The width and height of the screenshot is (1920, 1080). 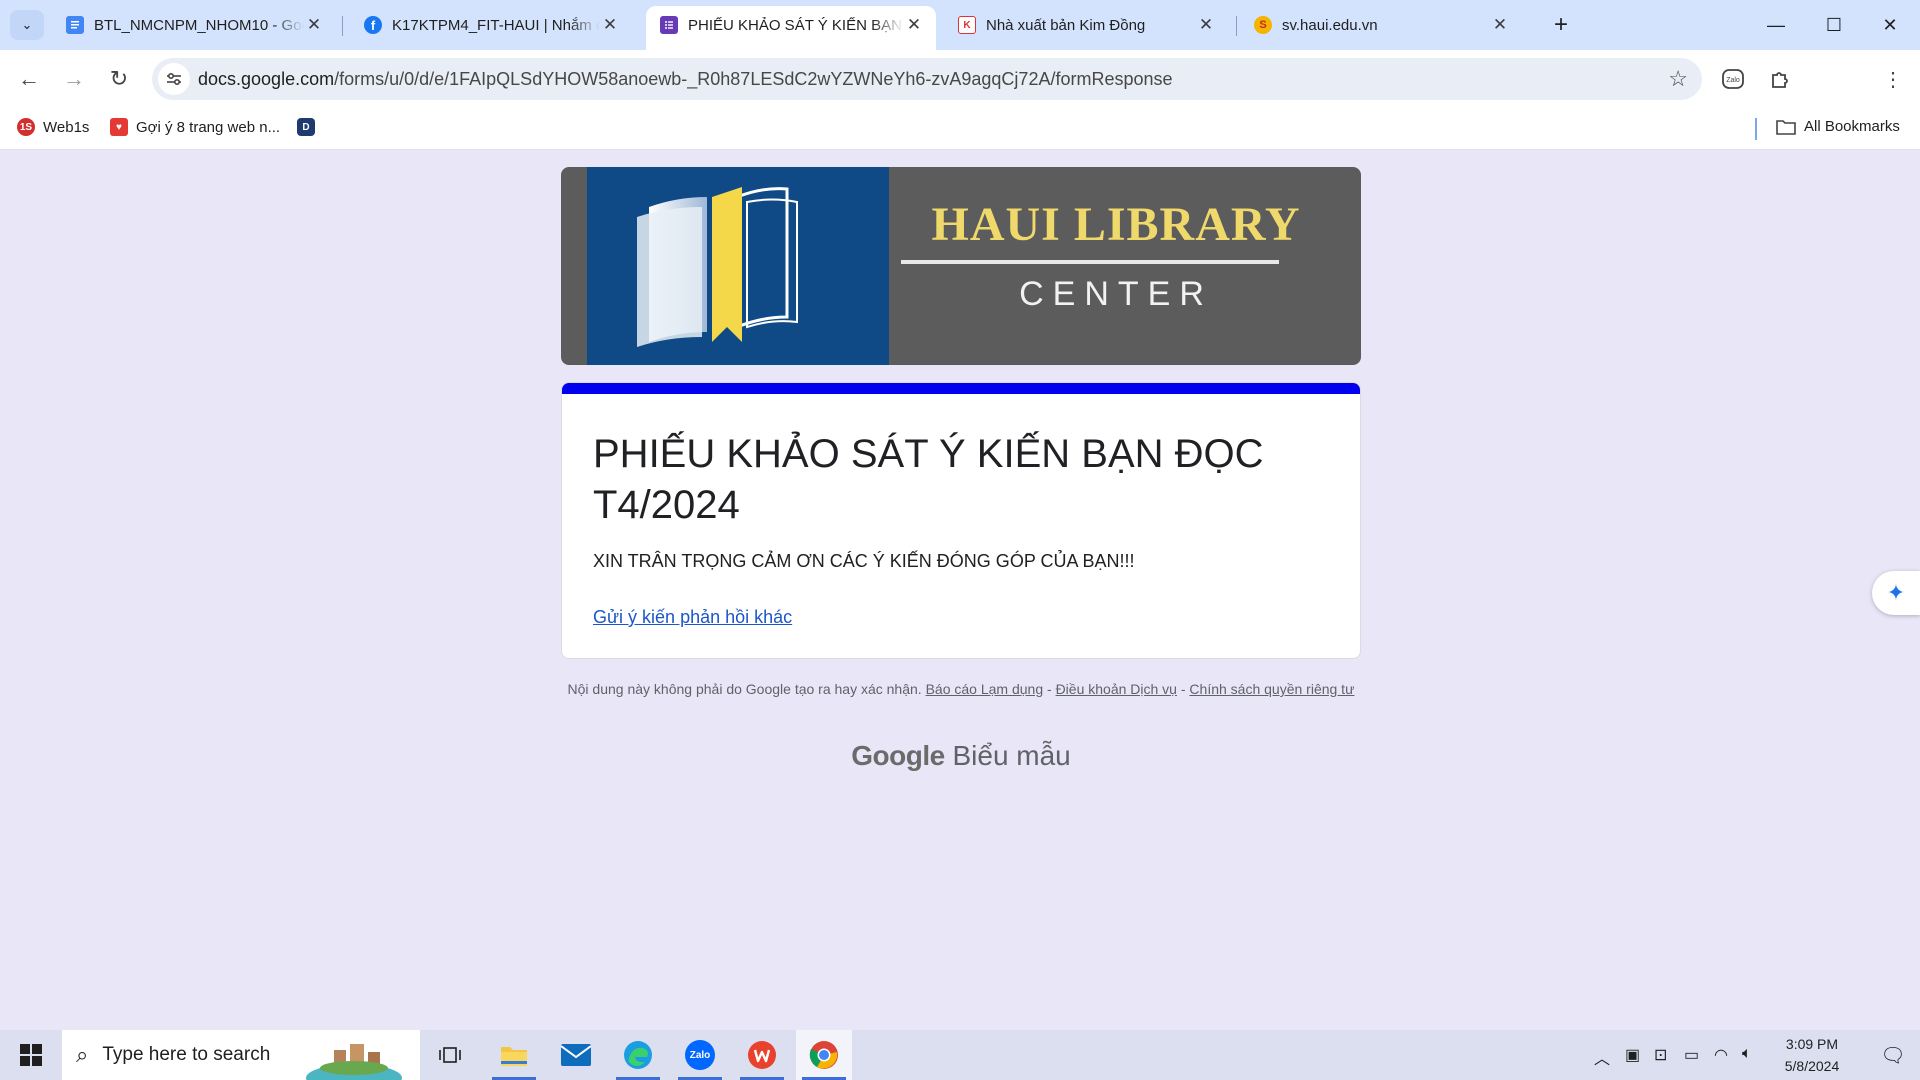 I want to click on chrome-button, so click(x=824, y=1055).